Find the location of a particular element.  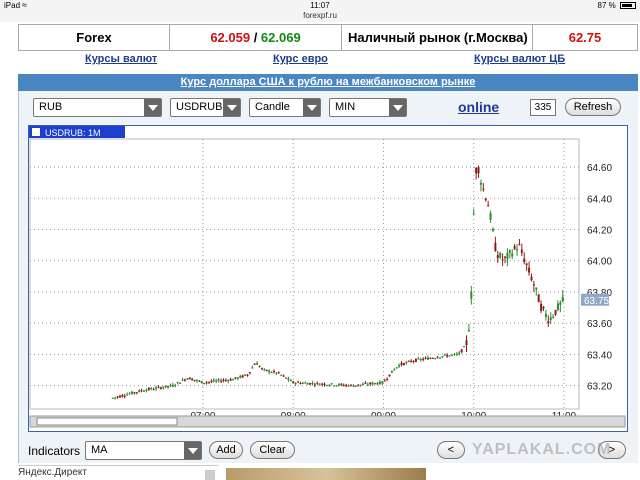

ad-image is located at coordinates (326, 474).